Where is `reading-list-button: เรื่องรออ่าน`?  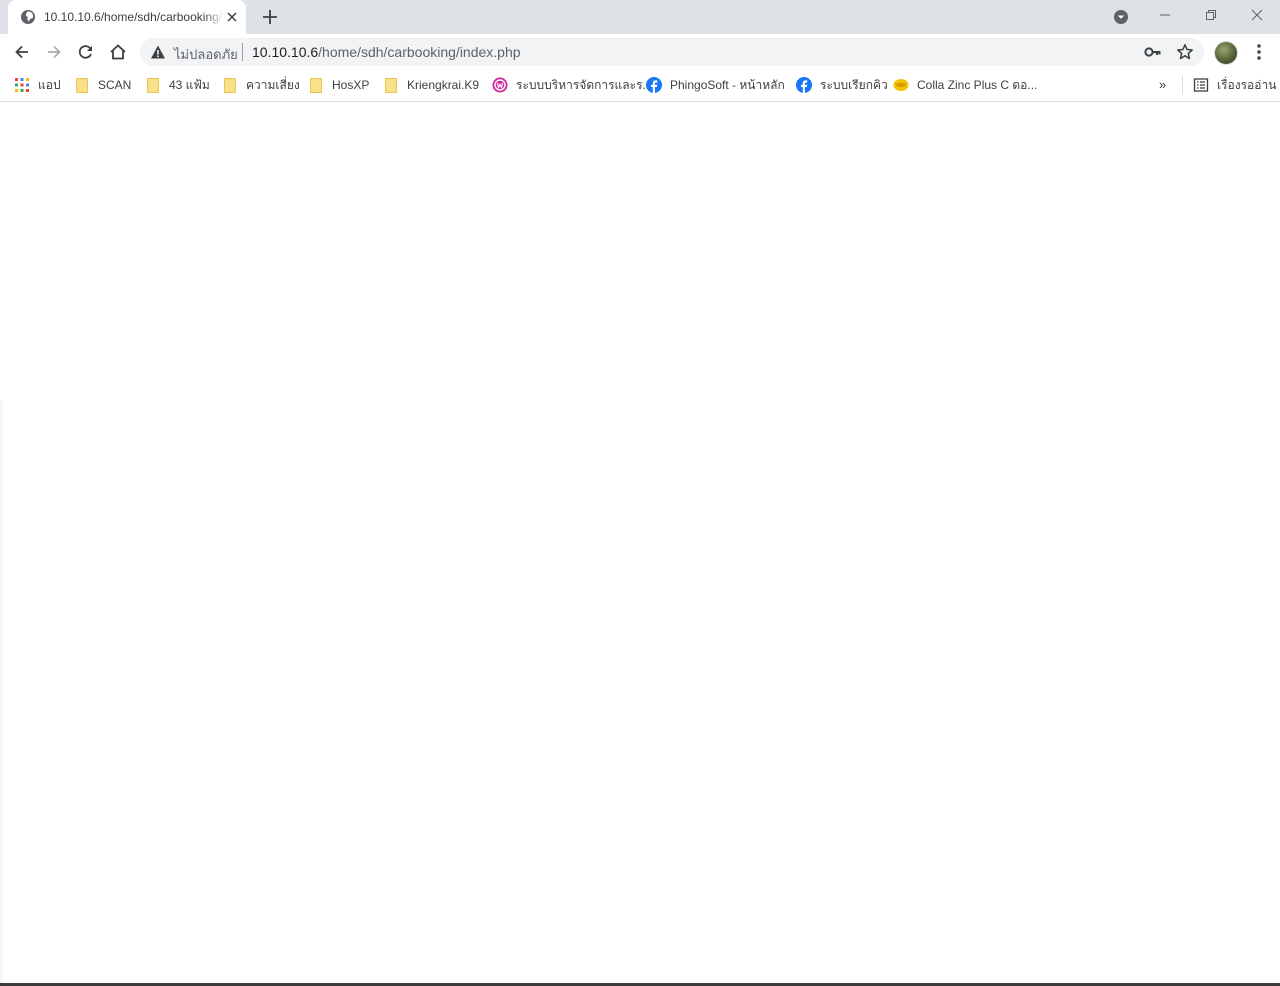 reading-list-button: เรื่องรออ่าน is located at coordinates (1234, 85).